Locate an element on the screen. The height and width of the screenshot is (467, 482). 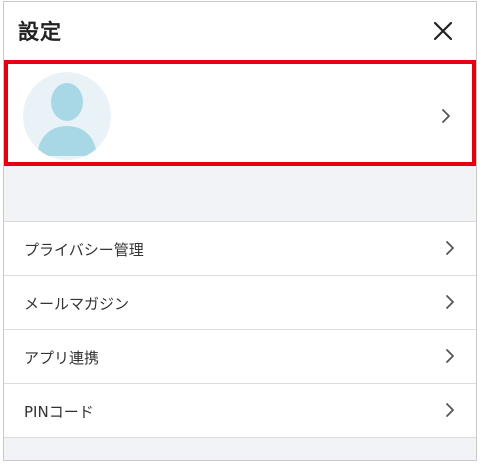
menu-item-privacy: プライバシー管理 is located at coordinates (240, 249).